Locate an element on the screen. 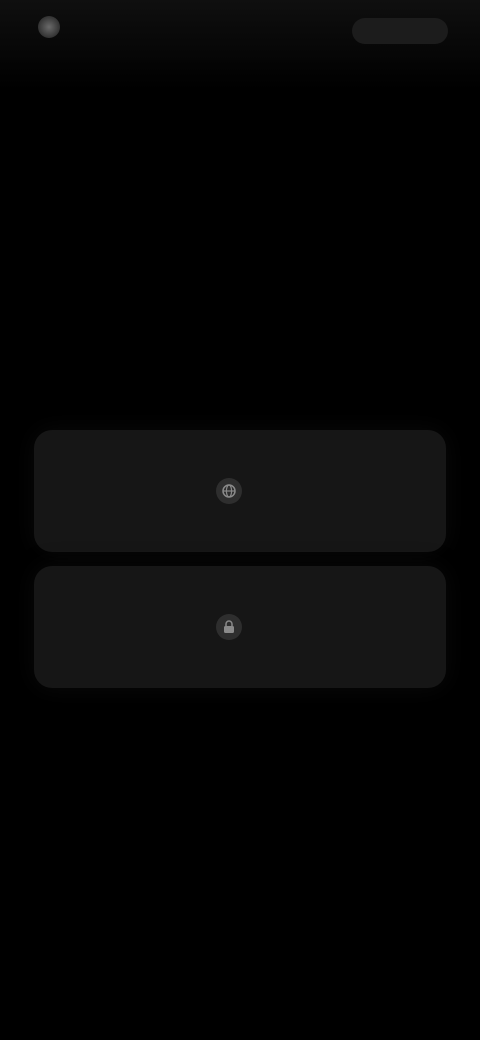  lock-icon is located at coordinates (229, 627).